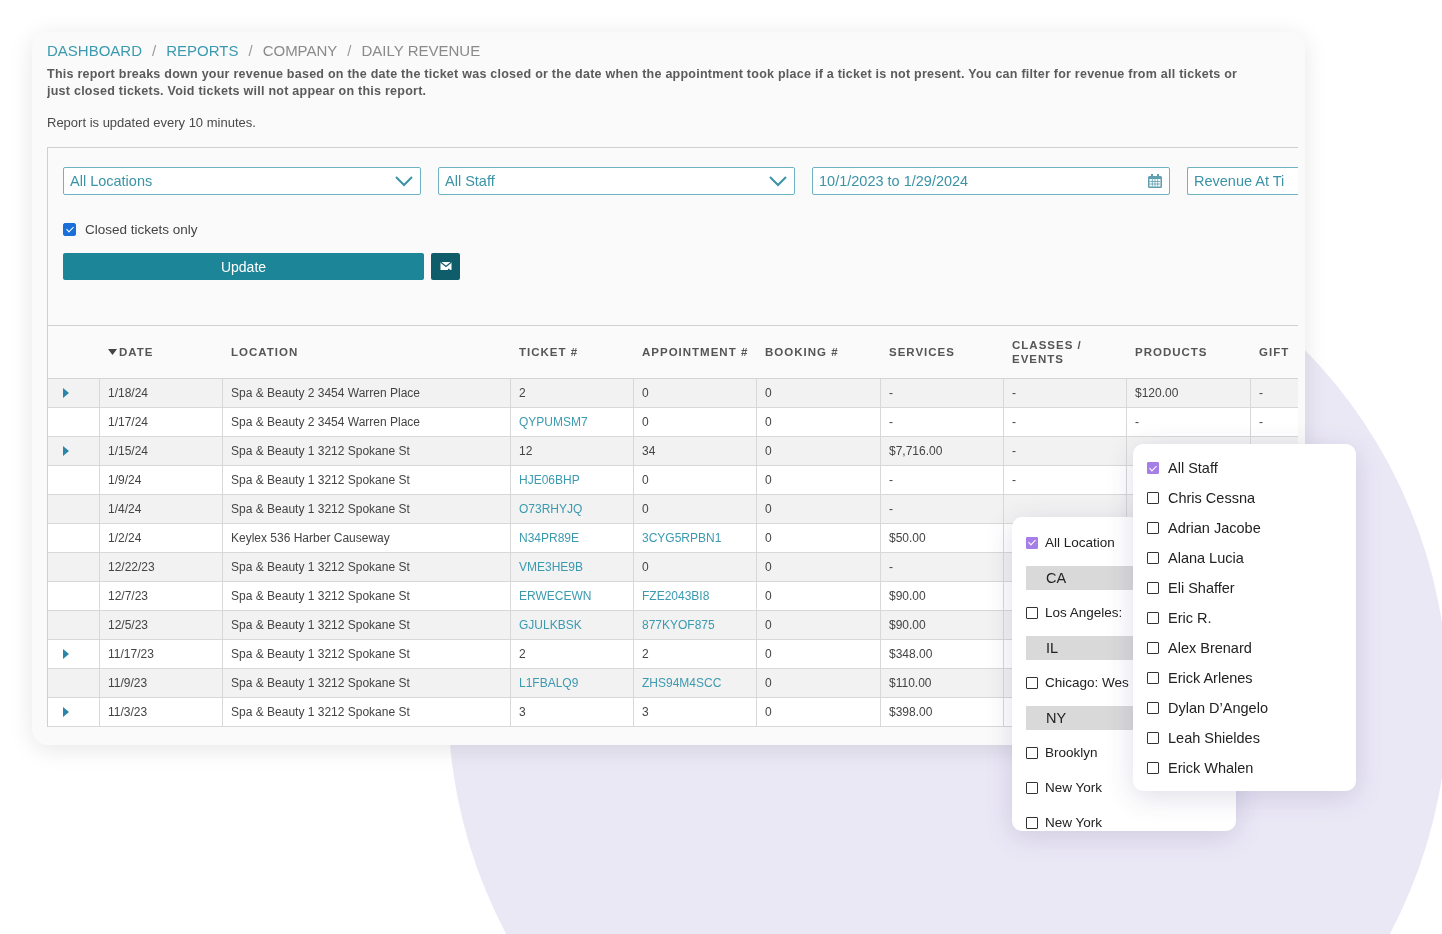  What do you see at coordinates (910, 683) in the screenshot?
I see `table-cell: $110.00` at bounding box center [910, 683].